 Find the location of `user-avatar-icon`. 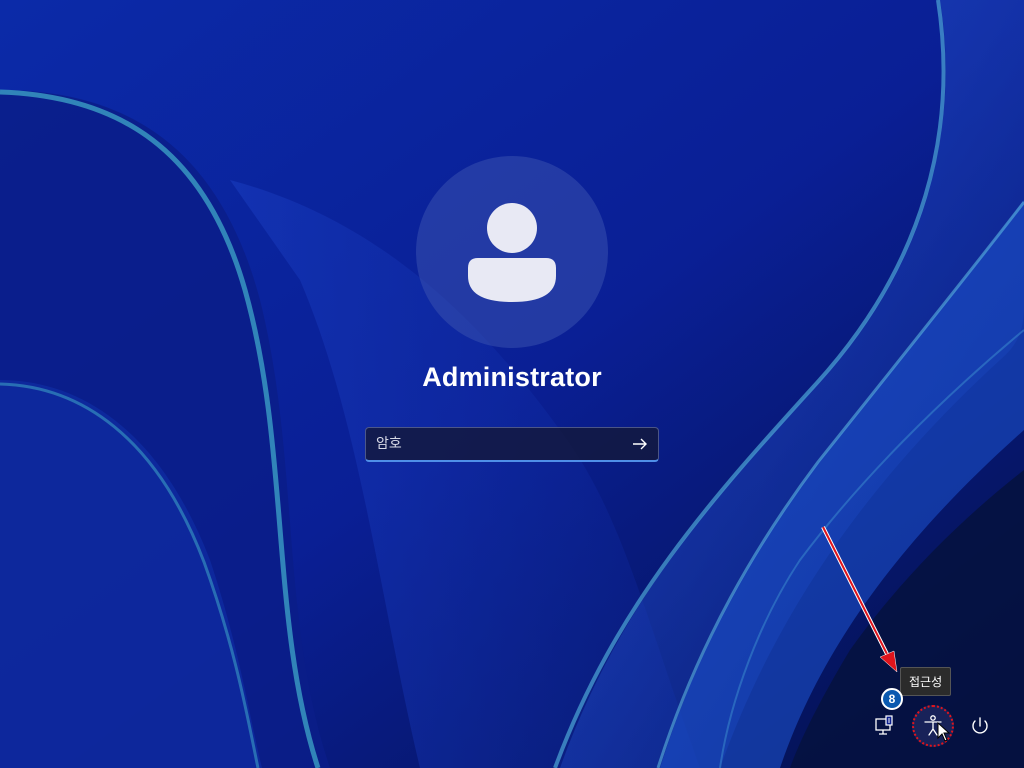

user-avatar-icon is located at coordinates (512, 252).